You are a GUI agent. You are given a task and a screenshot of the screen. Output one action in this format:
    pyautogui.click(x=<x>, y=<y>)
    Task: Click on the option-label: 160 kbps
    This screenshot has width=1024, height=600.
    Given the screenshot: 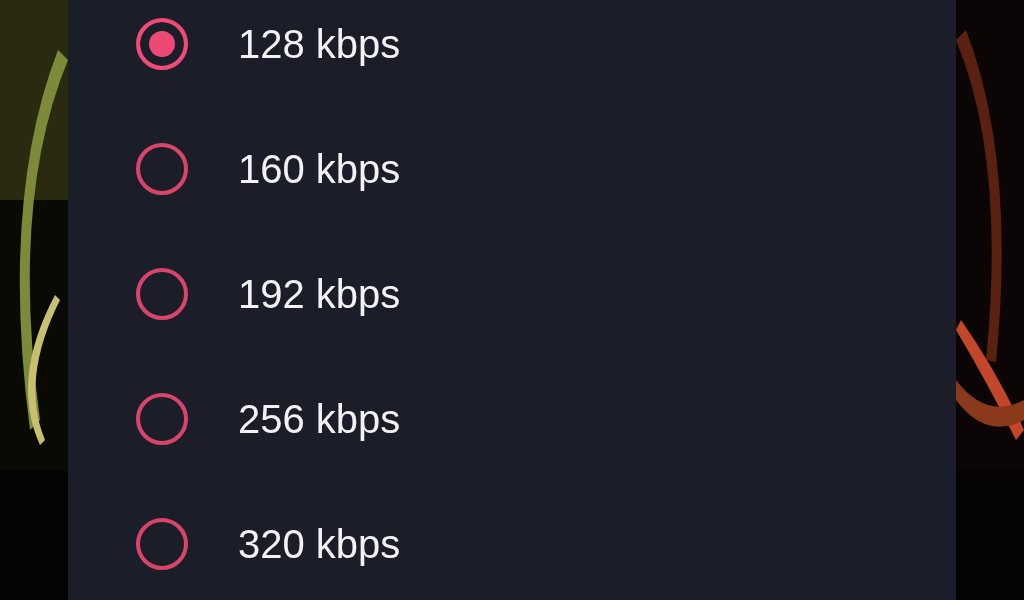 What is the action you would take?
    pyautogui.click(x=319, y=169)
    